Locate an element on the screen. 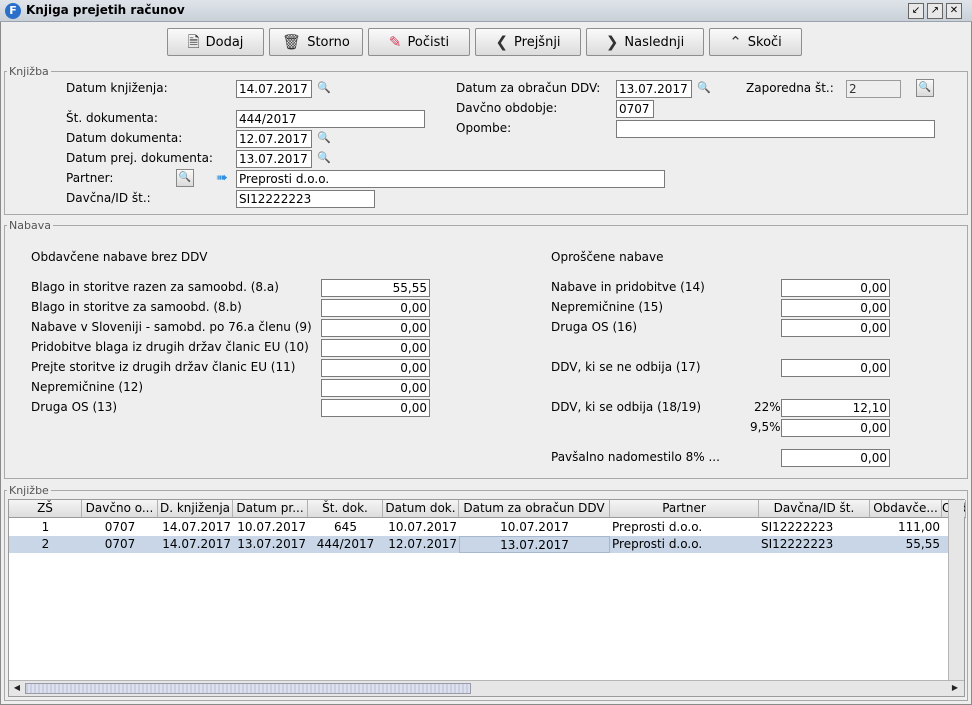 The image size is (972, 705). obdobje-field: 0707 is located at coordinates (635, 109).